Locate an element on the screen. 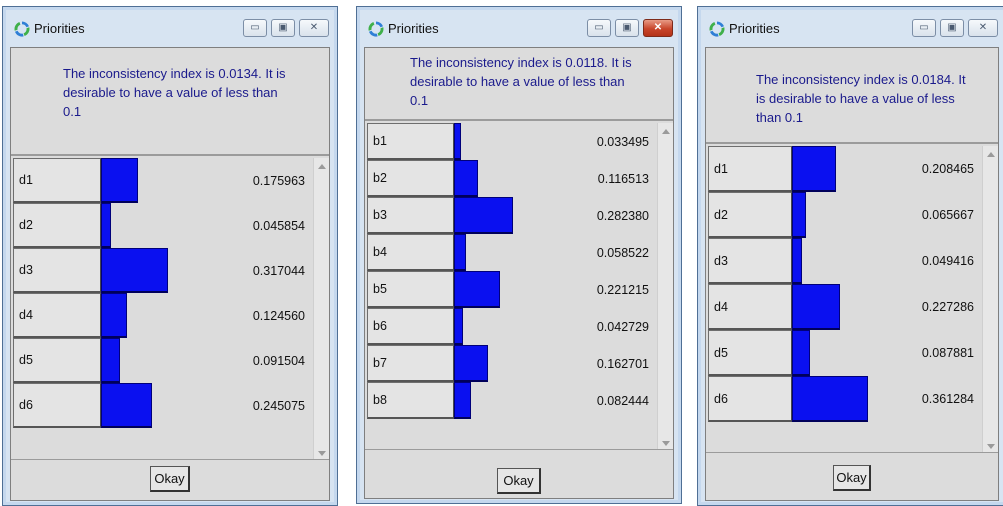 This screenshot has width=1003, height=506. priority-value: 0.221215 is located at coordinates (622, 289).